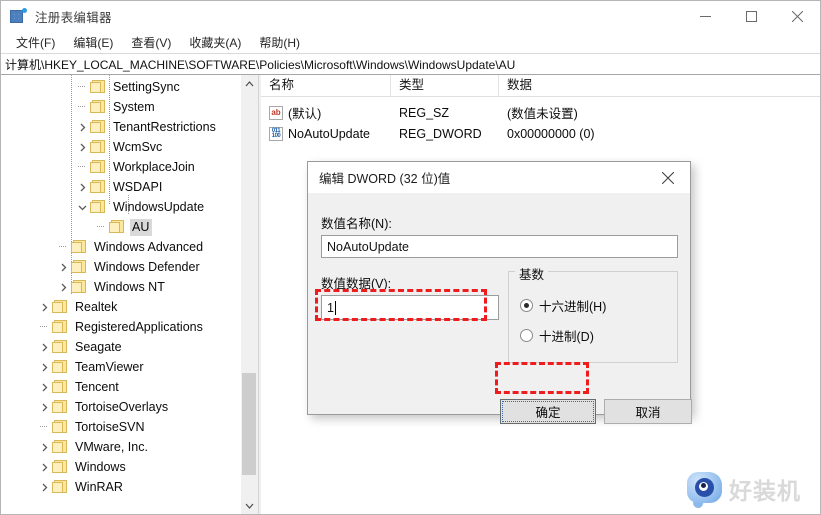  Describe the element at coordinates (120, 227) in the screenshot. I see `tree-item-au: AU` at that location.